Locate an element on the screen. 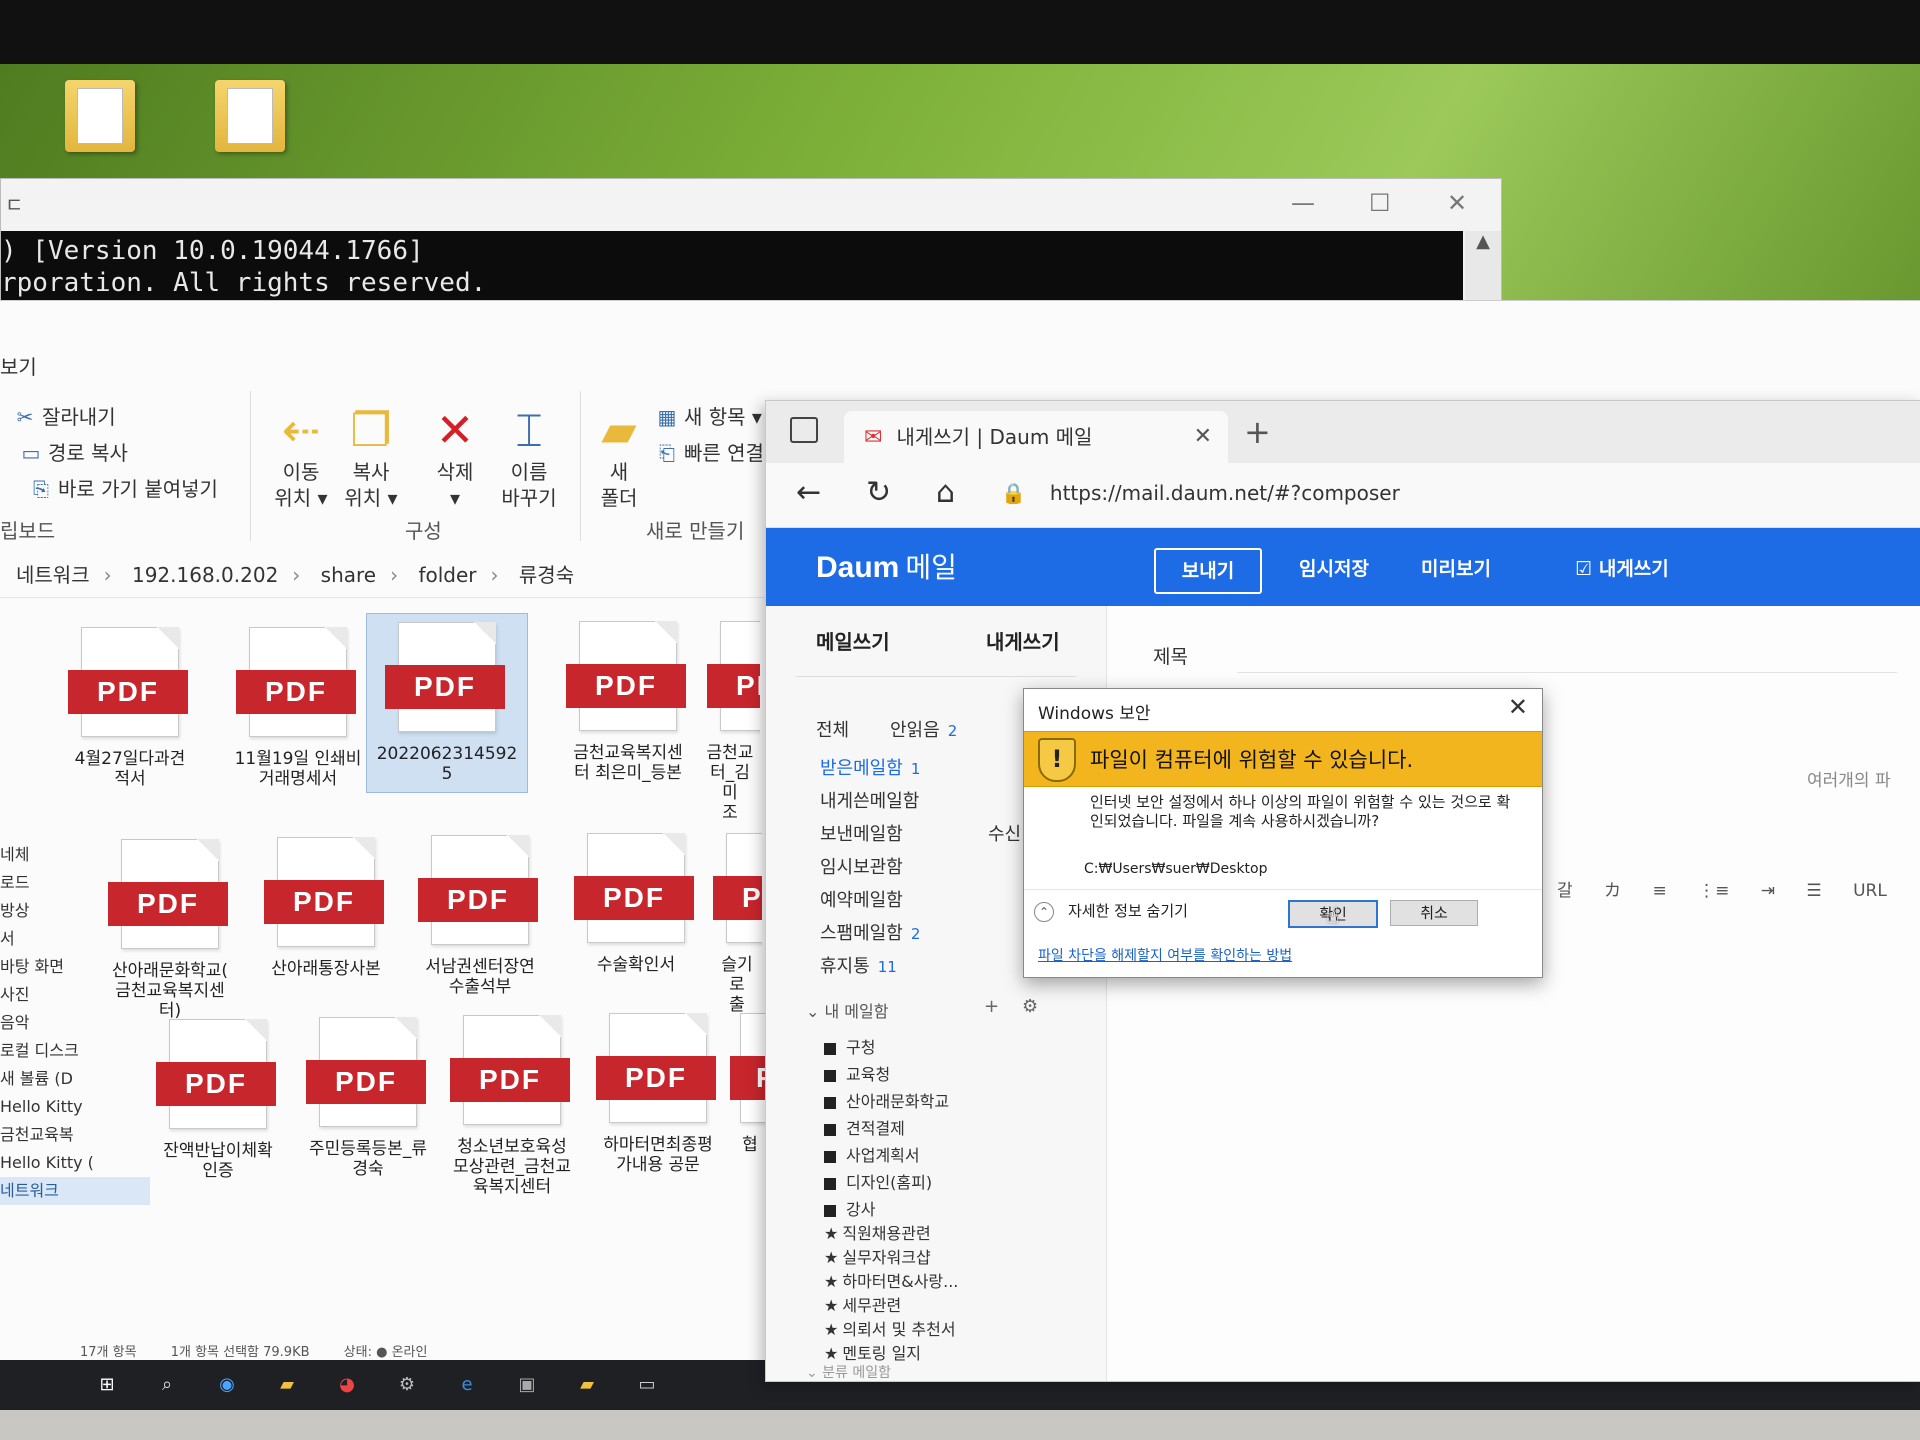 Image resolution: width=1920 pixels, height=1440 pixels. category-mailbox-toggle: ⌄ 분류 메일함 is located at coordinates (848, 1372).